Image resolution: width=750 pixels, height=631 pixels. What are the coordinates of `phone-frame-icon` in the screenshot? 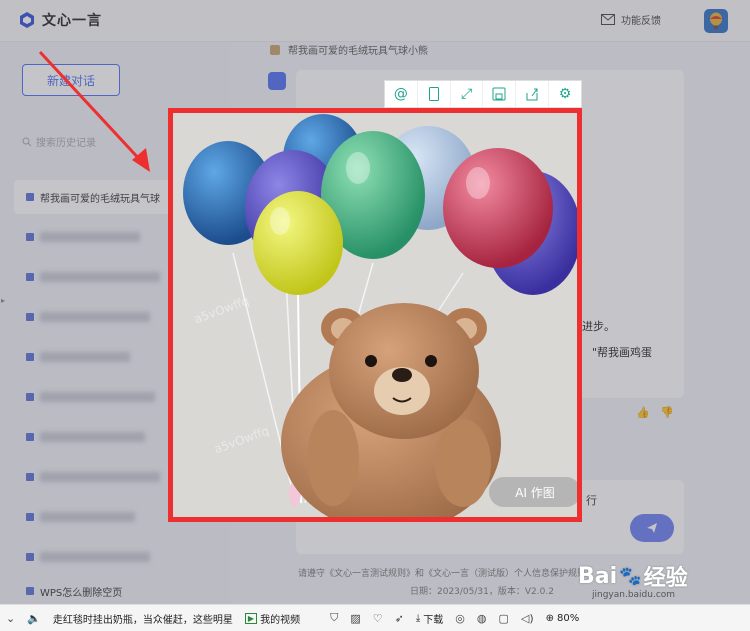 It's located at (434, 94).